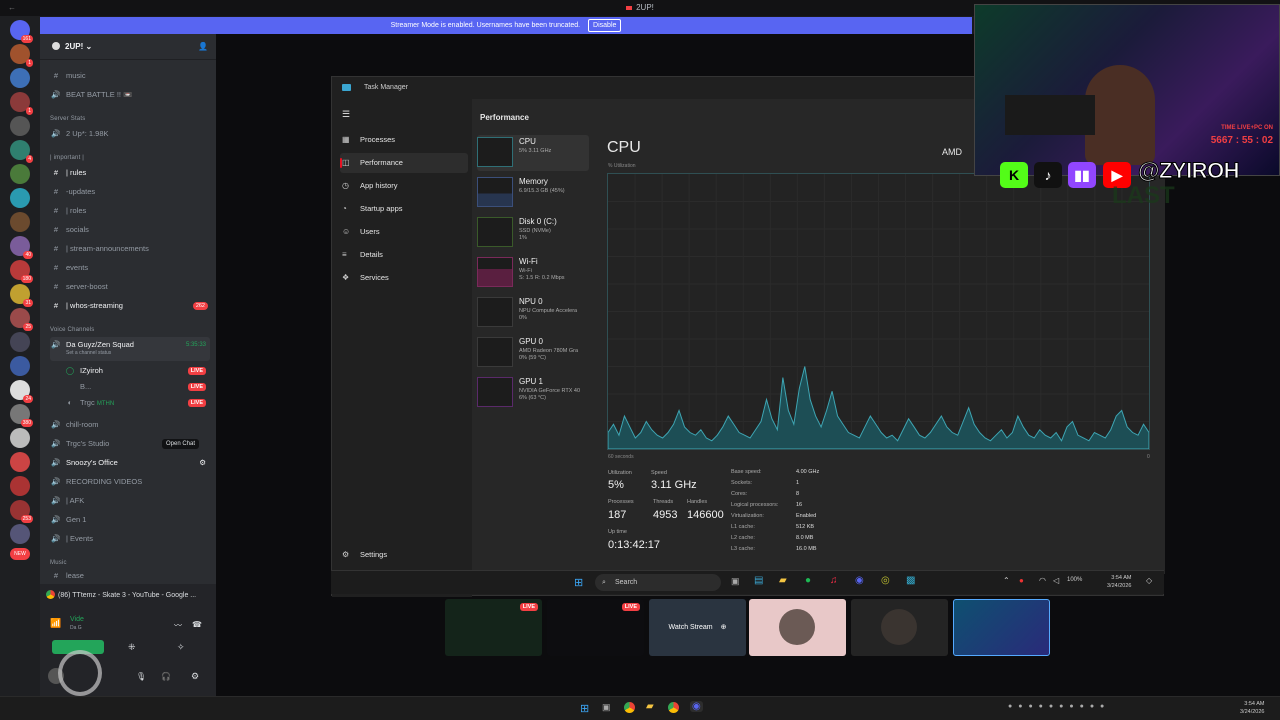 The width and height of the screenshot is (1280, 720). What do you see at coordinates (130, 211) in the screenshot?
I see `channel-item: # | roles` at bounding box center [130, 211].